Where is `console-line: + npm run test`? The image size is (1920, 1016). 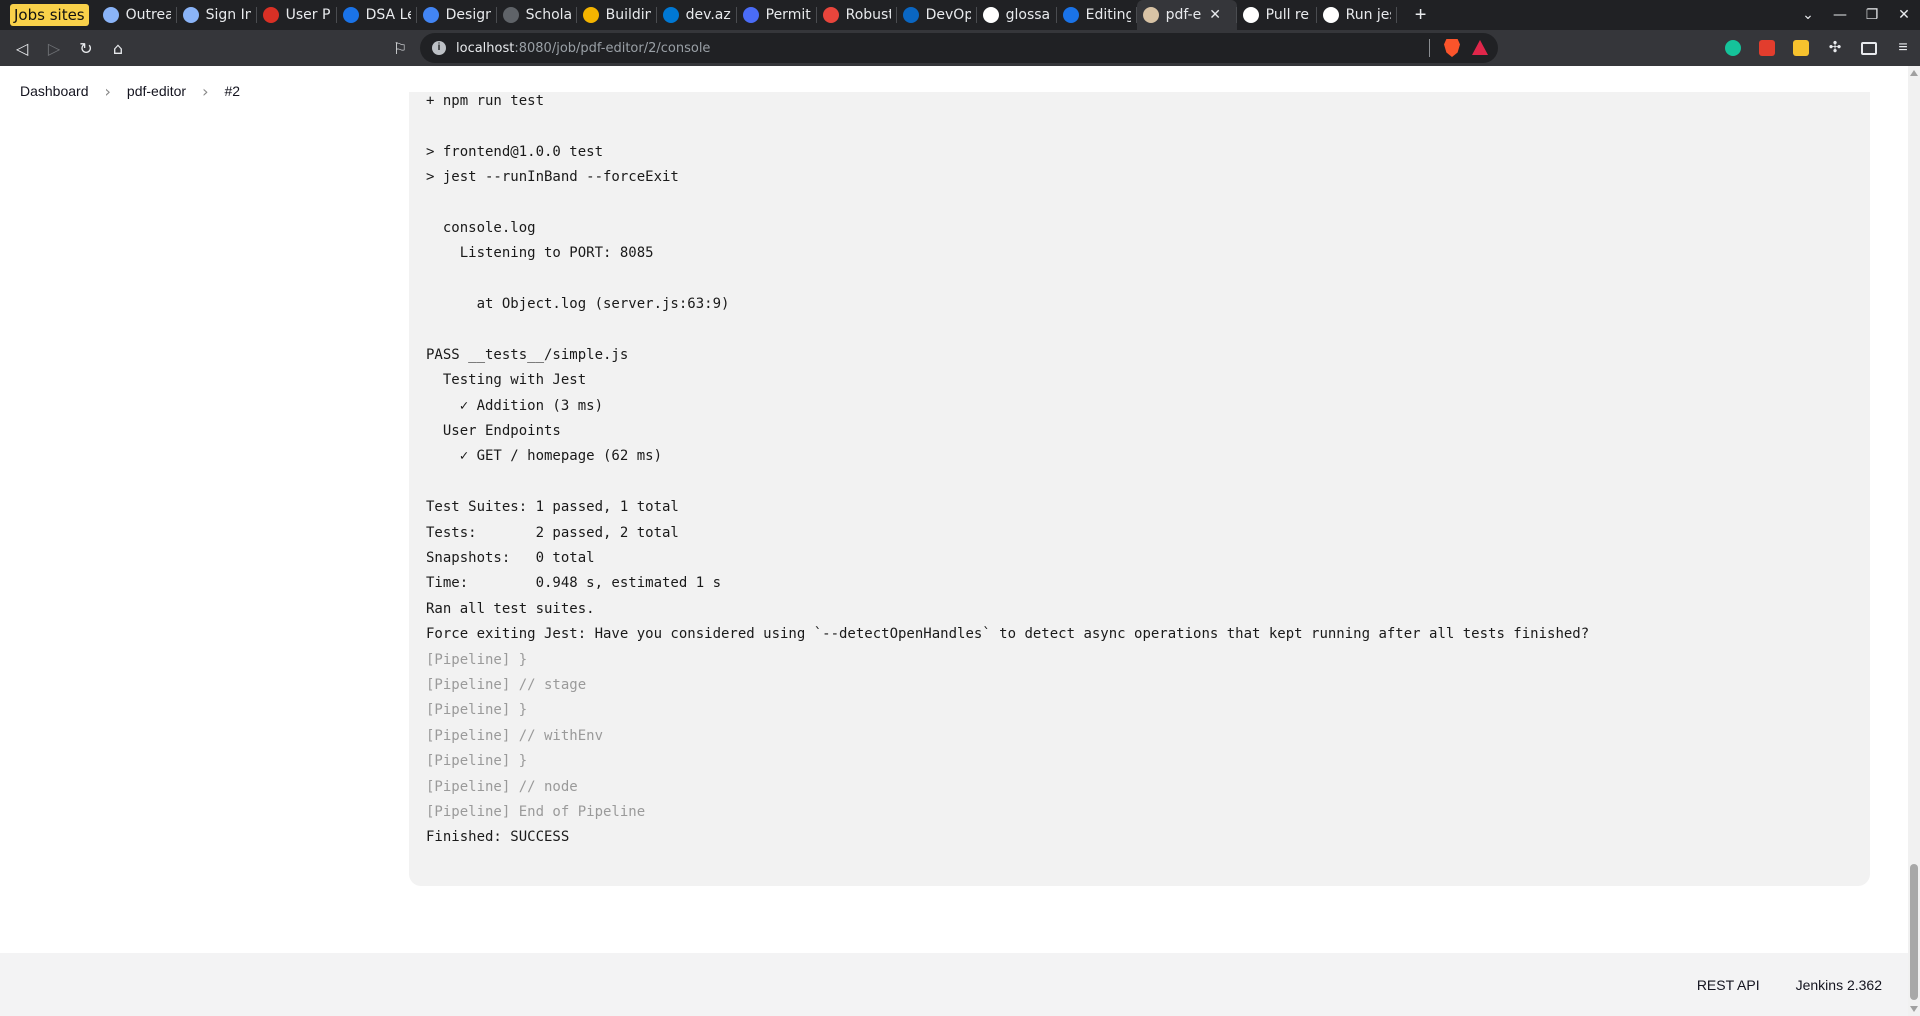 console-line: + npm run test is located at coordinates (485, 101).